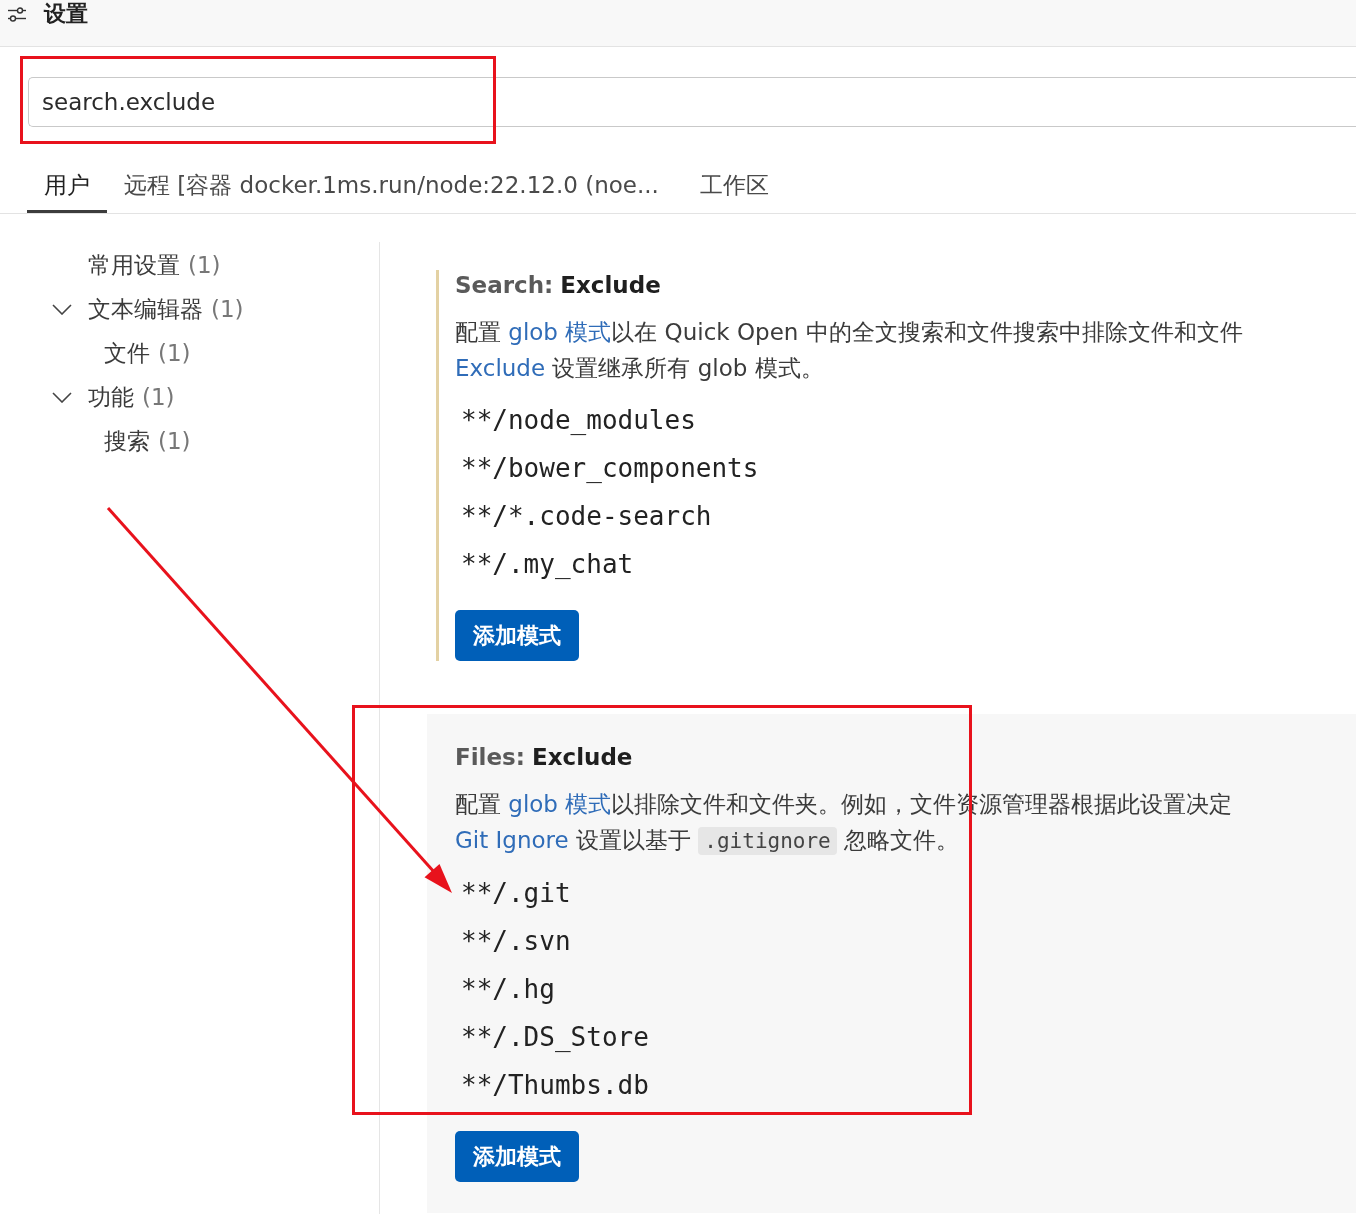 This screenshot has width=1356, height=1214. What do you see at coordinates (67, 186) in the screenshot?
I see `tab: 用户` at bounding box center [67, 186].